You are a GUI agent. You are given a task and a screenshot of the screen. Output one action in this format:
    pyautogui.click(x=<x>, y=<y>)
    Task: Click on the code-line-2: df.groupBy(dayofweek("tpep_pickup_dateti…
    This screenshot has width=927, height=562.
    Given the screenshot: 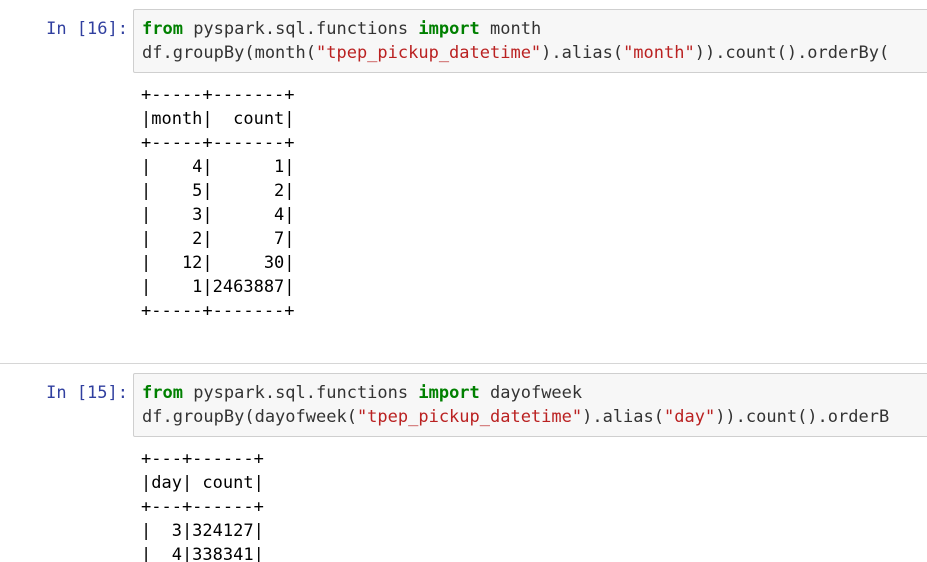 What is the action you would take?
    pyautogui.click(x=534, y=417)
    